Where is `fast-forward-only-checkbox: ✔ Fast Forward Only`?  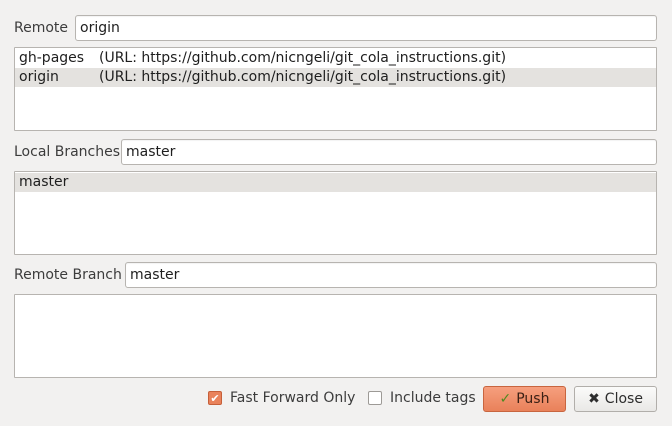
fast-forward-only-checkbox: ✔ Fast Forward Only is located at coordinates (281, 398).